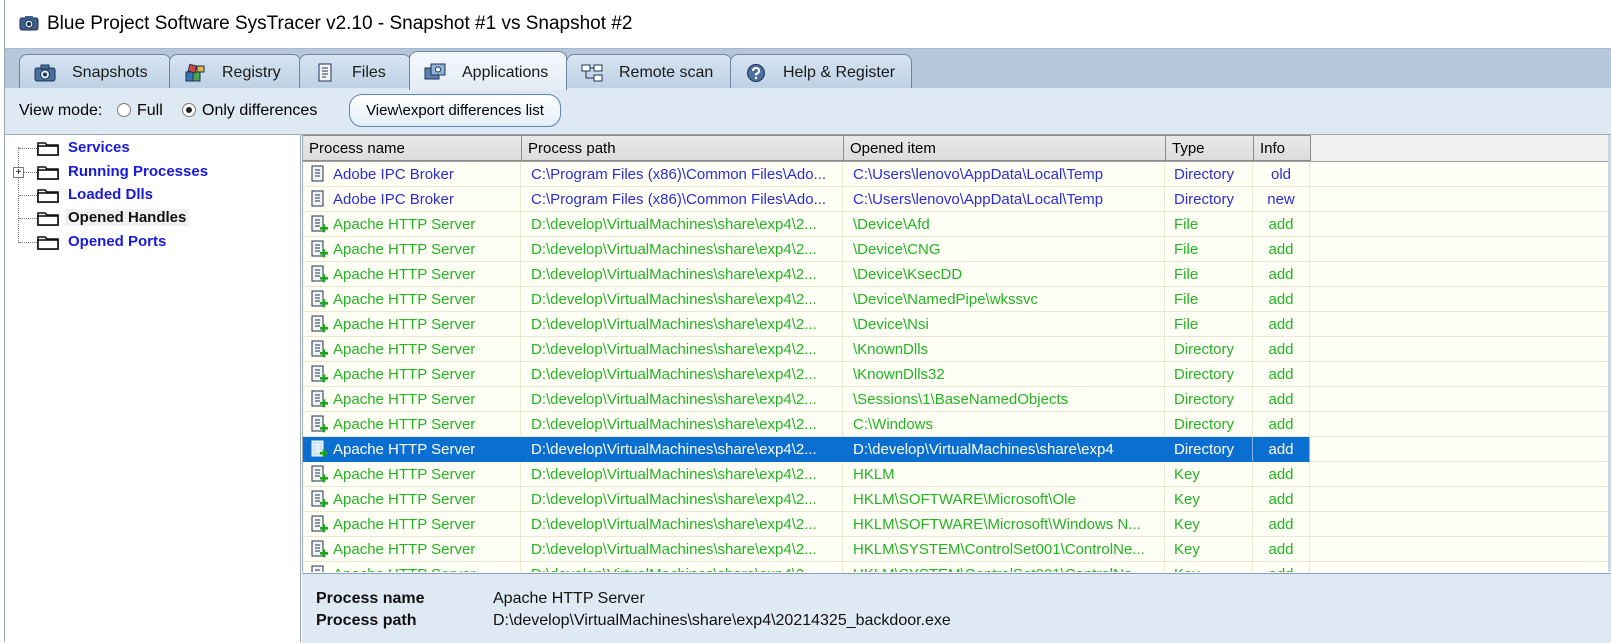  What do you see at coordinates (946, 299) in the screenshot?
I see `cell-opened-item-text: \Device\NamedPipe\wkssvc` at bounding box center [946, 299].